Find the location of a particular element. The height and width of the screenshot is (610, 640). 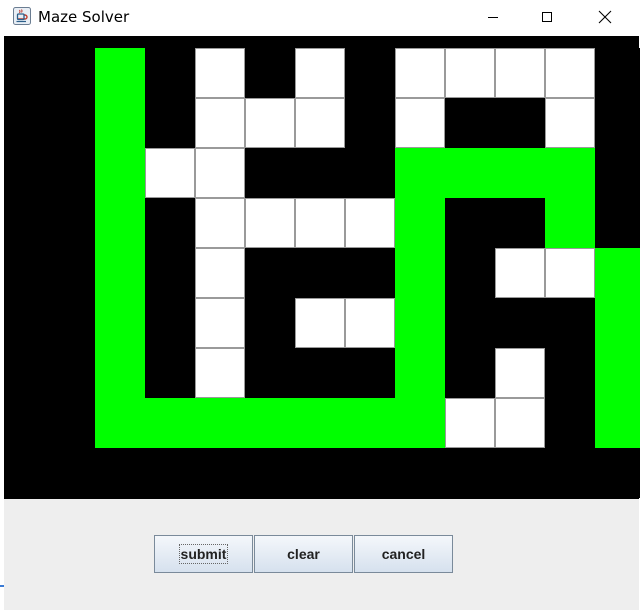

clear-button: clear is located at coordinates (303, 554).